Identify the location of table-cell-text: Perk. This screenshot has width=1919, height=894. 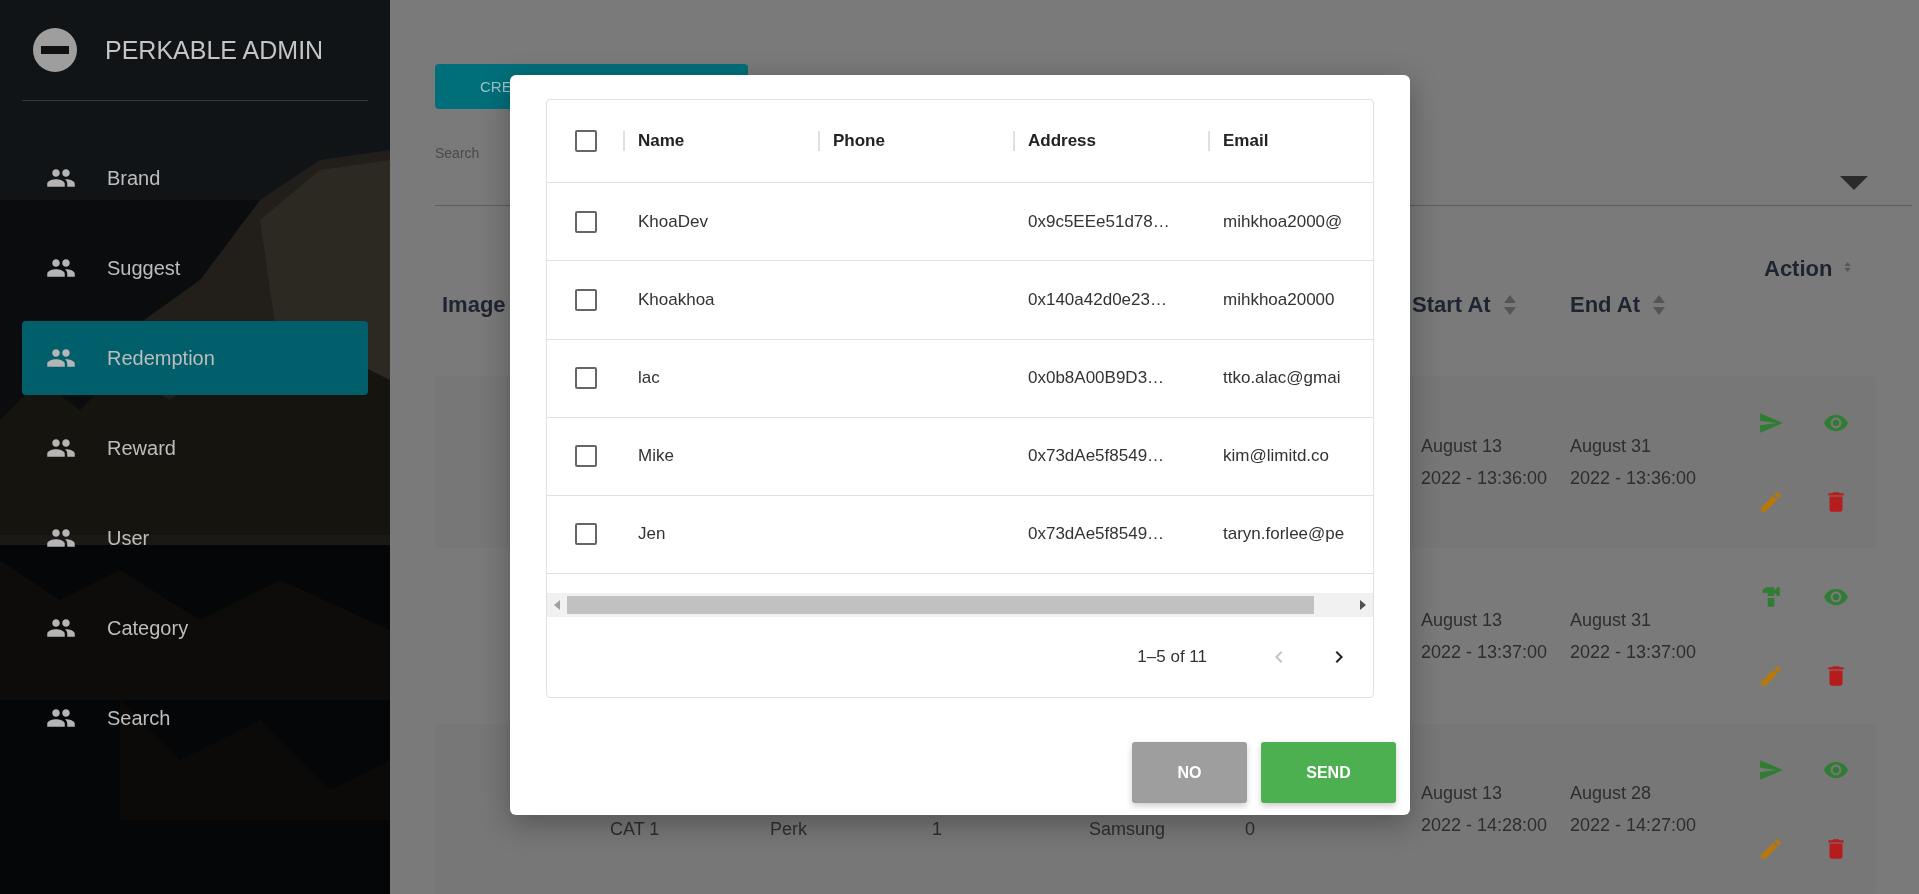
(789, 829).